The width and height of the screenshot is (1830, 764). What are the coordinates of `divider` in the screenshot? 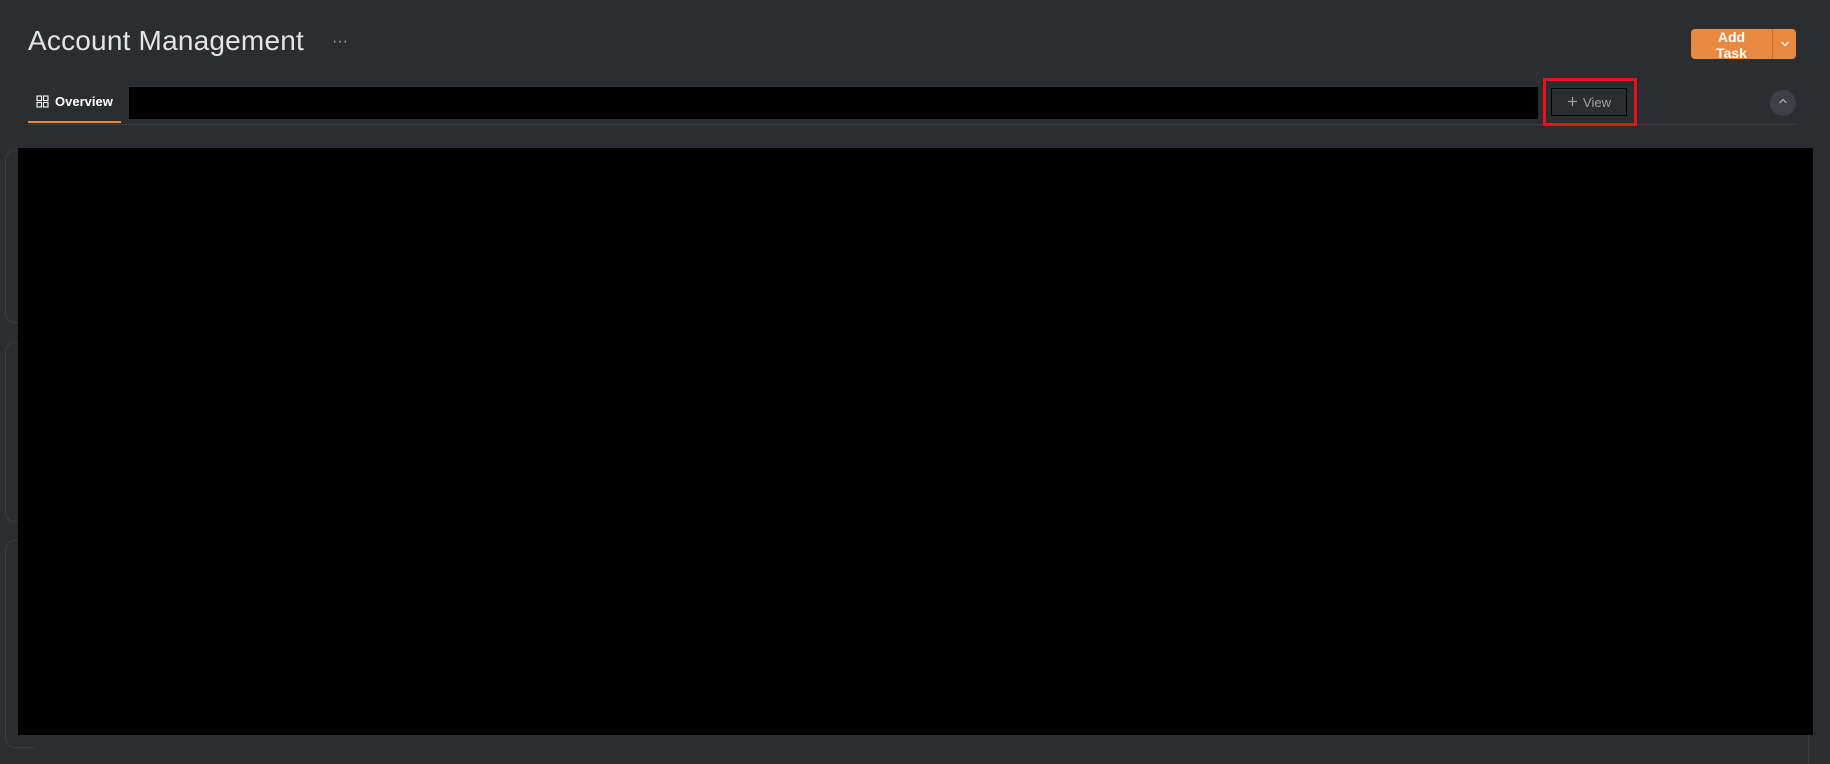 It's located at (1808, 749).